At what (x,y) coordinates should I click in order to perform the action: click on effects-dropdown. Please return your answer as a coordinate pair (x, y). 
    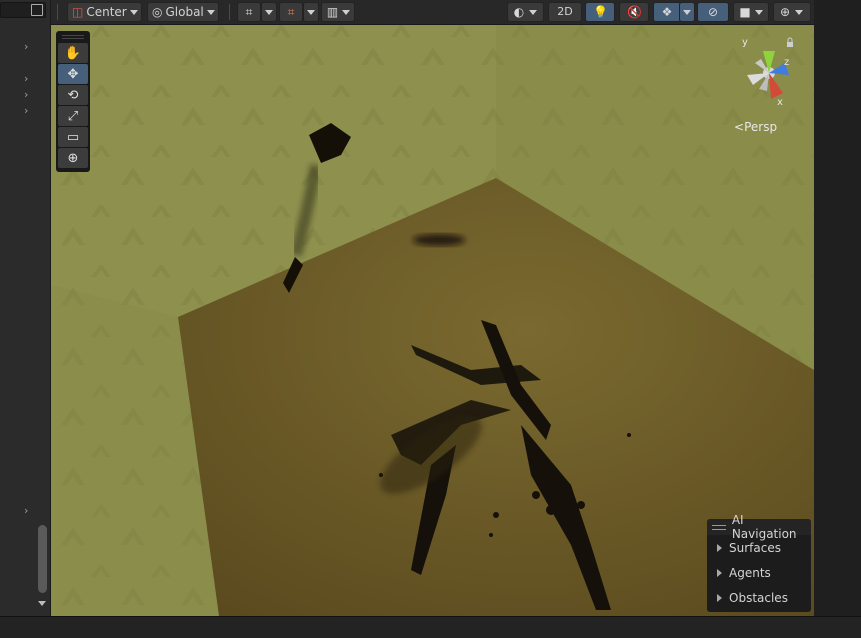
    Looking at the image, I should click on (687, 12).